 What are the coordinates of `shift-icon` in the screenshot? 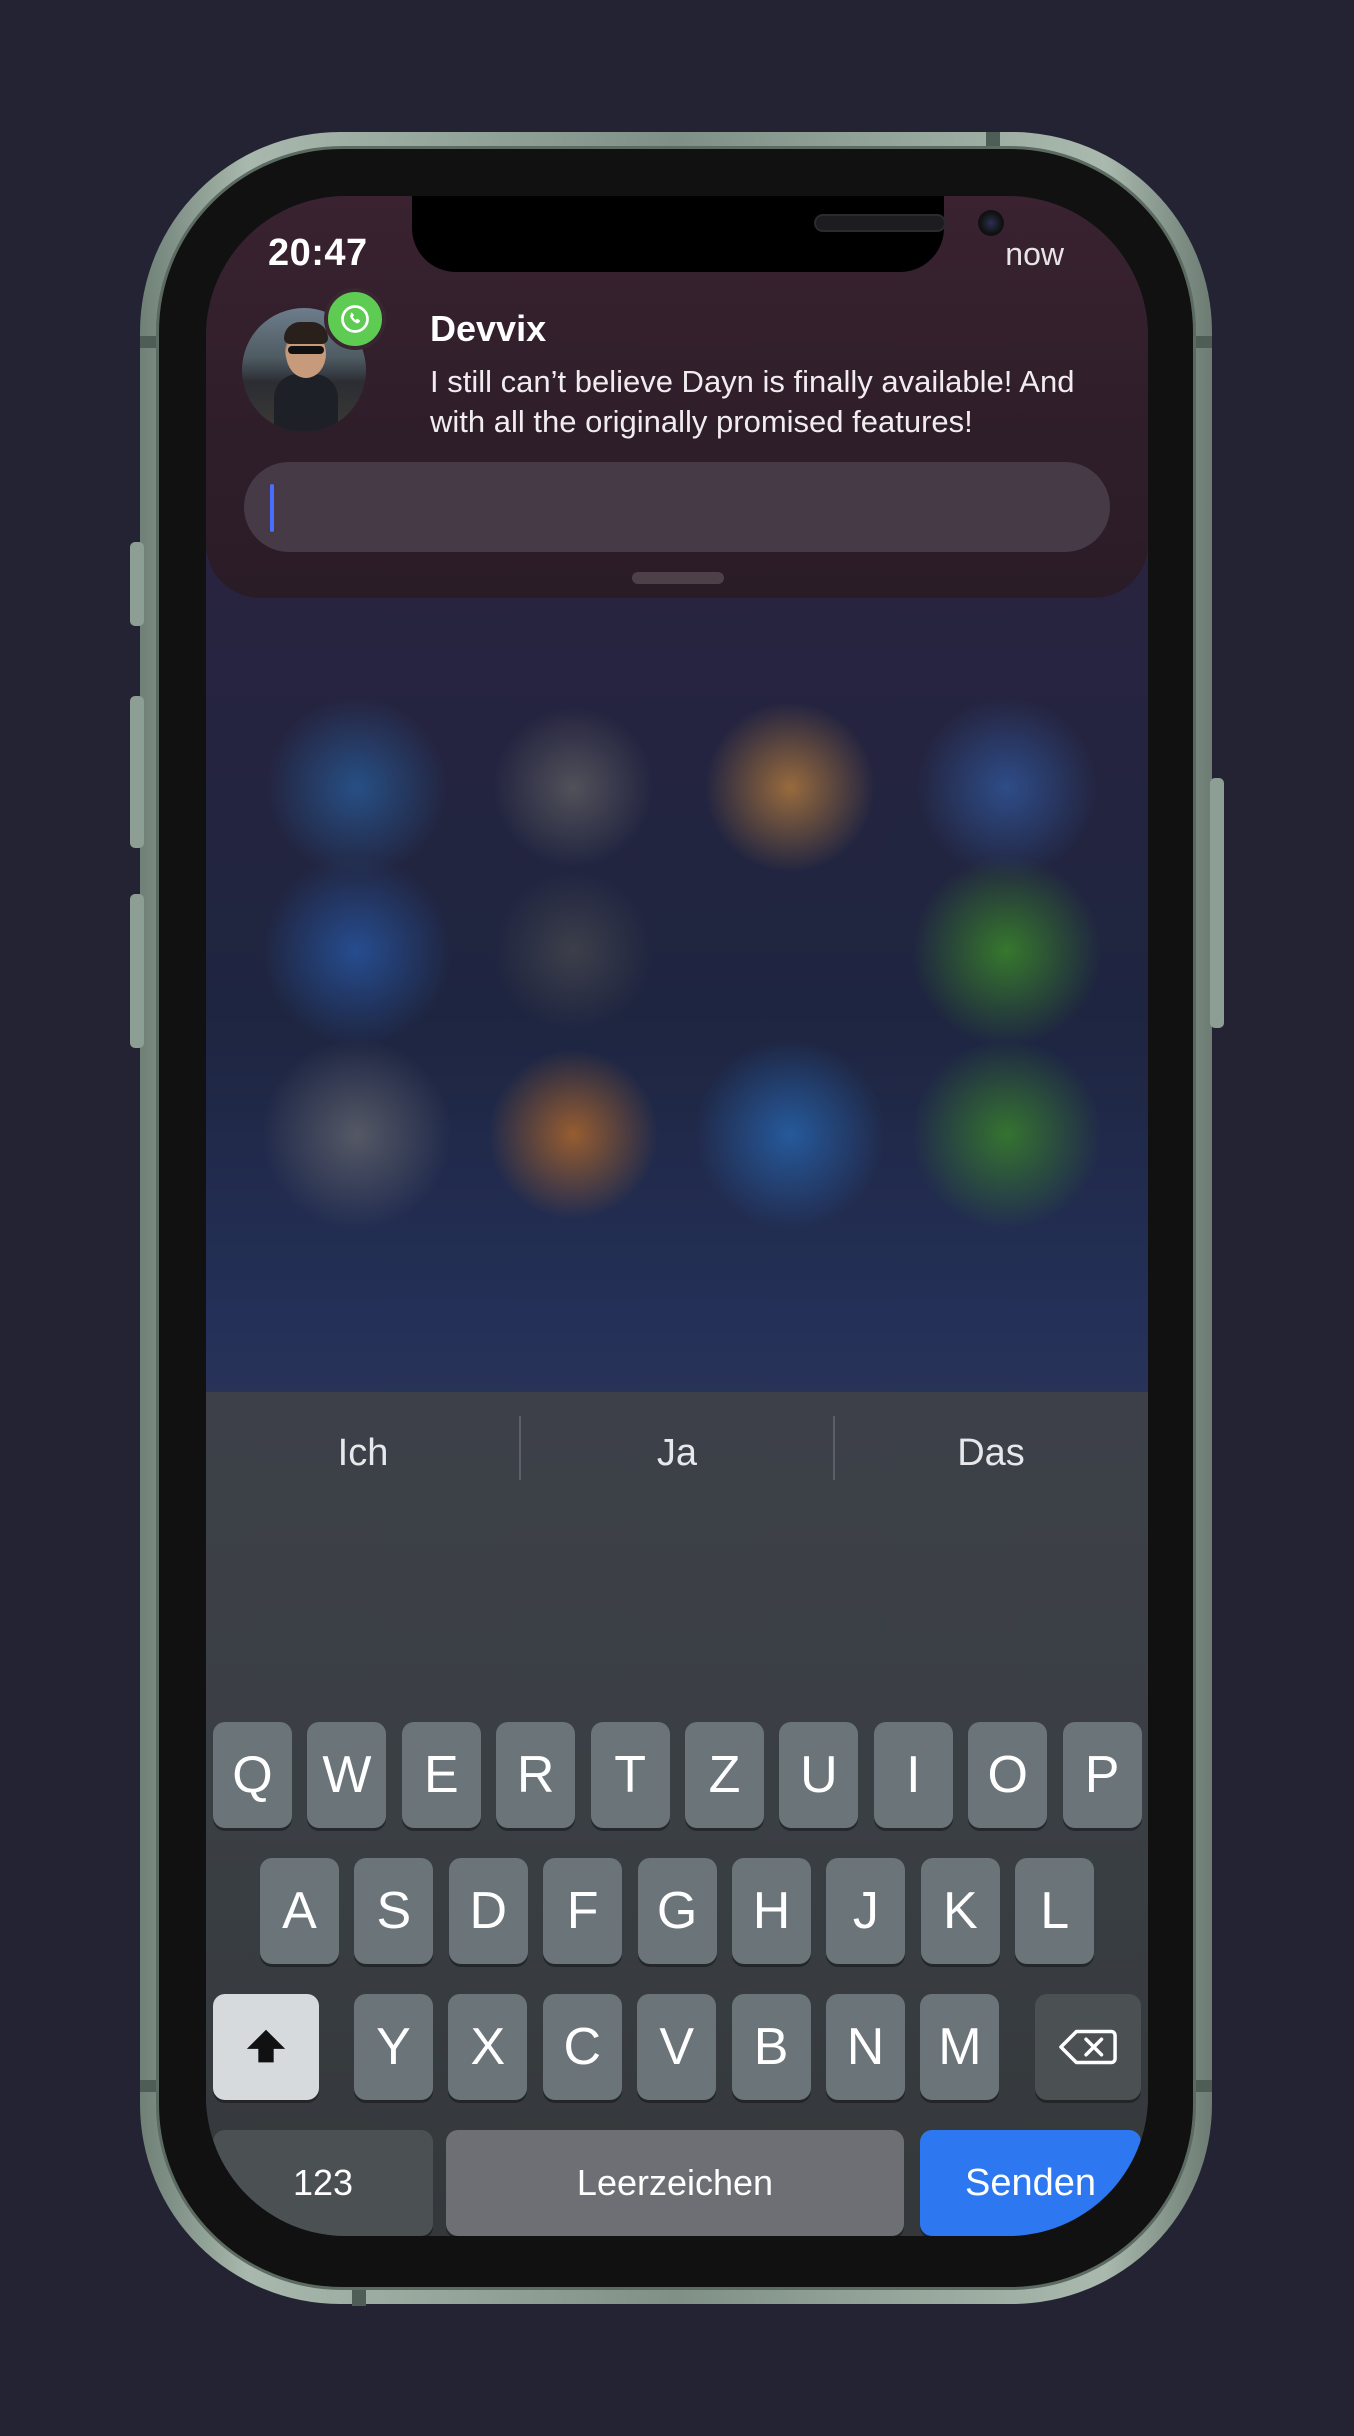 It's located at (266, 2046).